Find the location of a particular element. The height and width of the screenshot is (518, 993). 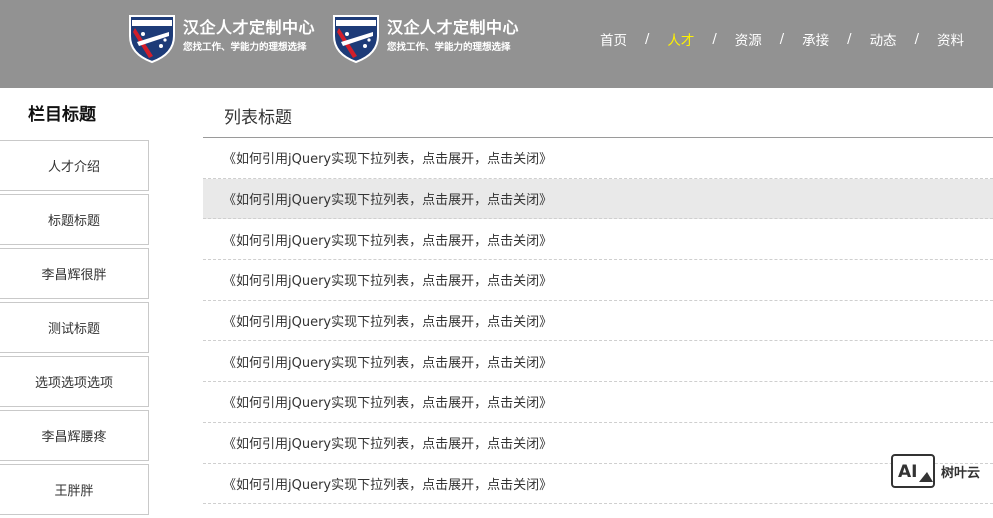

sidebar-item: 王胖胖 is located at coordinates (74, 489).